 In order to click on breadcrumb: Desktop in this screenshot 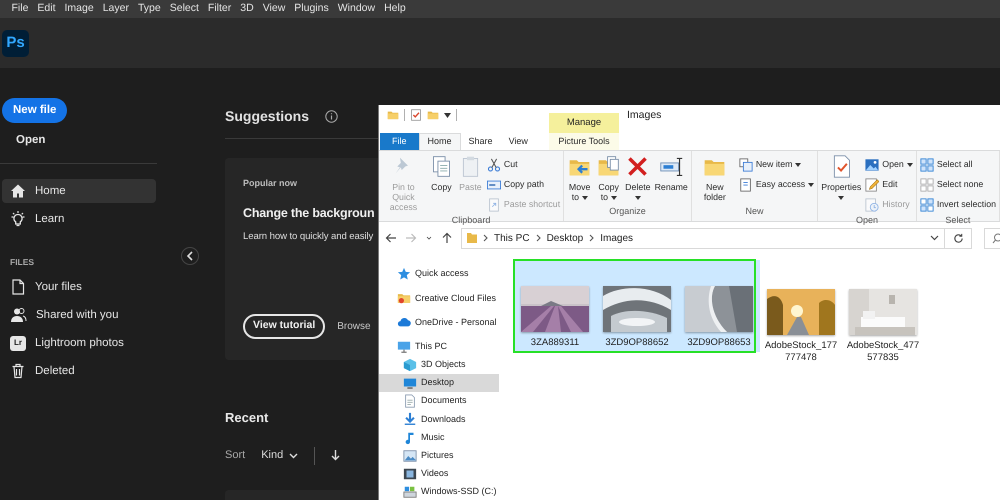, I will do `click(565, 238)`.